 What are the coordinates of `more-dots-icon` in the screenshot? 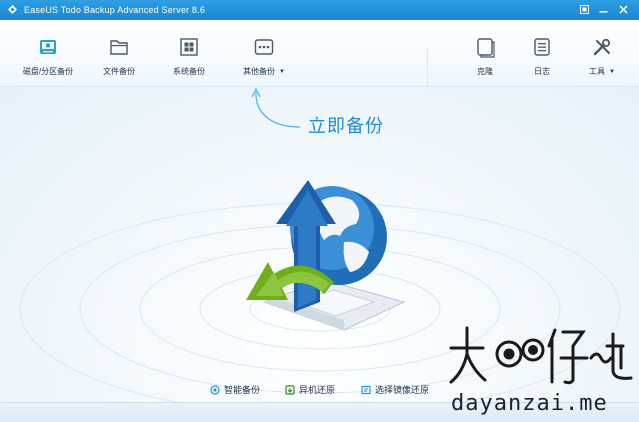 It's located at (264, 47).